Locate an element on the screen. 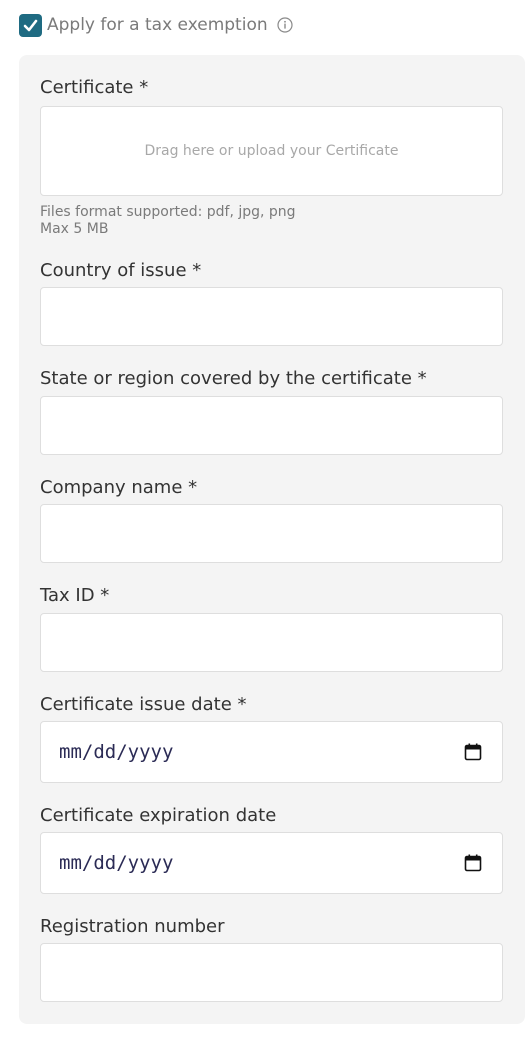 This screenshot has width=532, height=1040. expiration-date-input: mm/dd/yyyy is located at coordinates (271, 863).